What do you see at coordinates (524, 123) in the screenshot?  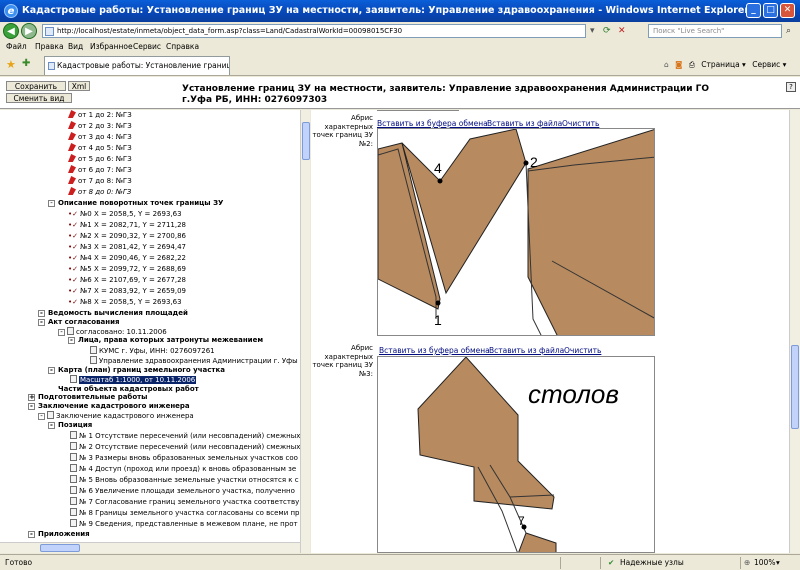 I see `paste-file-link-zu2: Вставить из файла` at bounding box center [524, 123].